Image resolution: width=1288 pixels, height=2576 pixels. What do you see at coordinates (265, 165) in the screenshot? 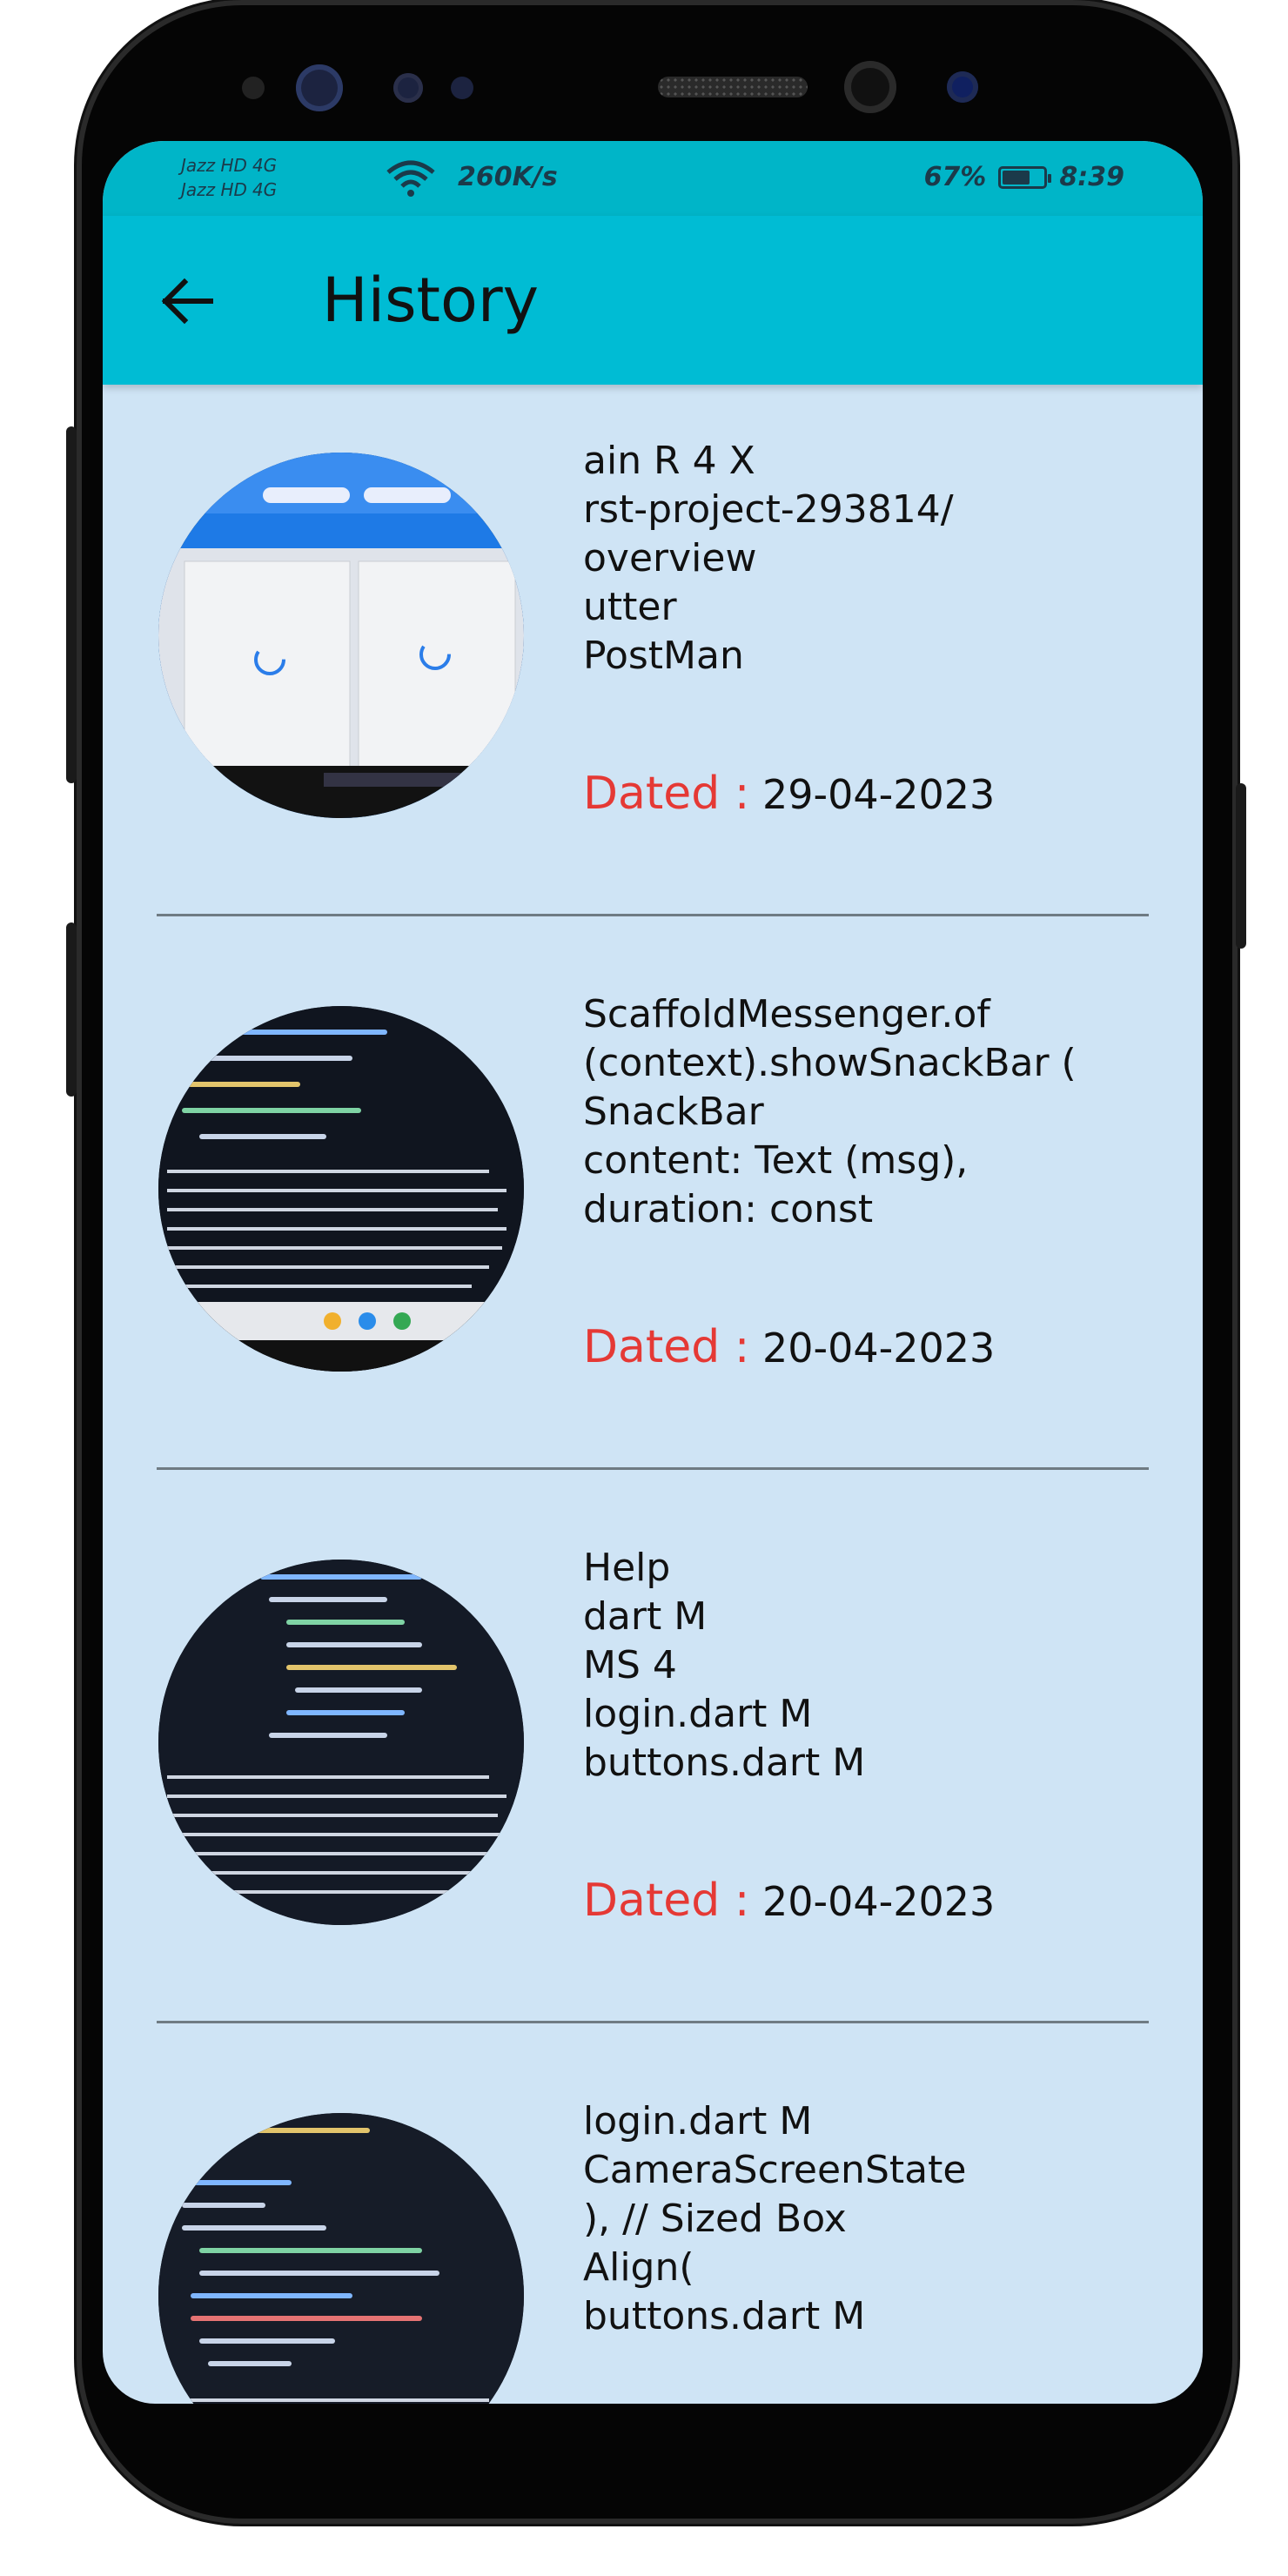
I see `network-1: 4G` at bounding box center [265, 165].